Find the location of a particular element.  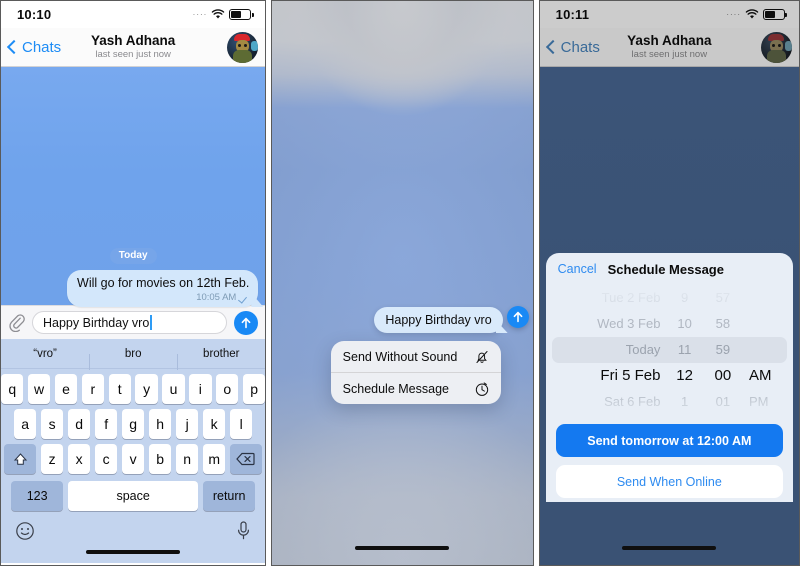

key-u: u is located at coordinates (173, 389).